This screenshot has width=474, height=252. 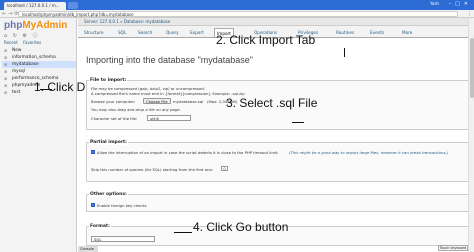 I want to click on charset-label: Character set of the file:, so click(x=114, y=118).